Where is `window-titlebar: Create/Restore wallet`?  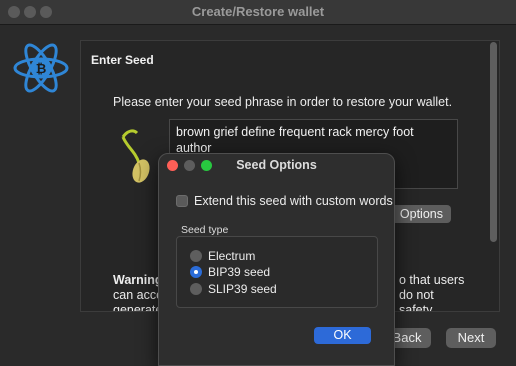
window-titlebar: Create/Restore wallet is located at coordinates (258, 12).